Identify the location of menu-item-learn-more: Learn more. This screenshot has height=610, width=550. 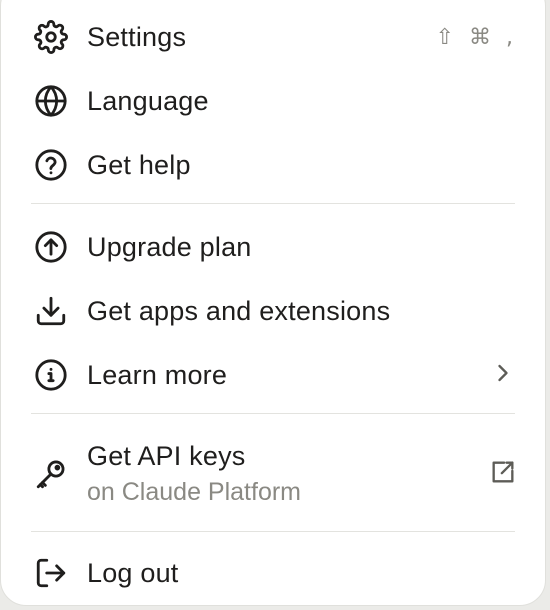
(273, 375).